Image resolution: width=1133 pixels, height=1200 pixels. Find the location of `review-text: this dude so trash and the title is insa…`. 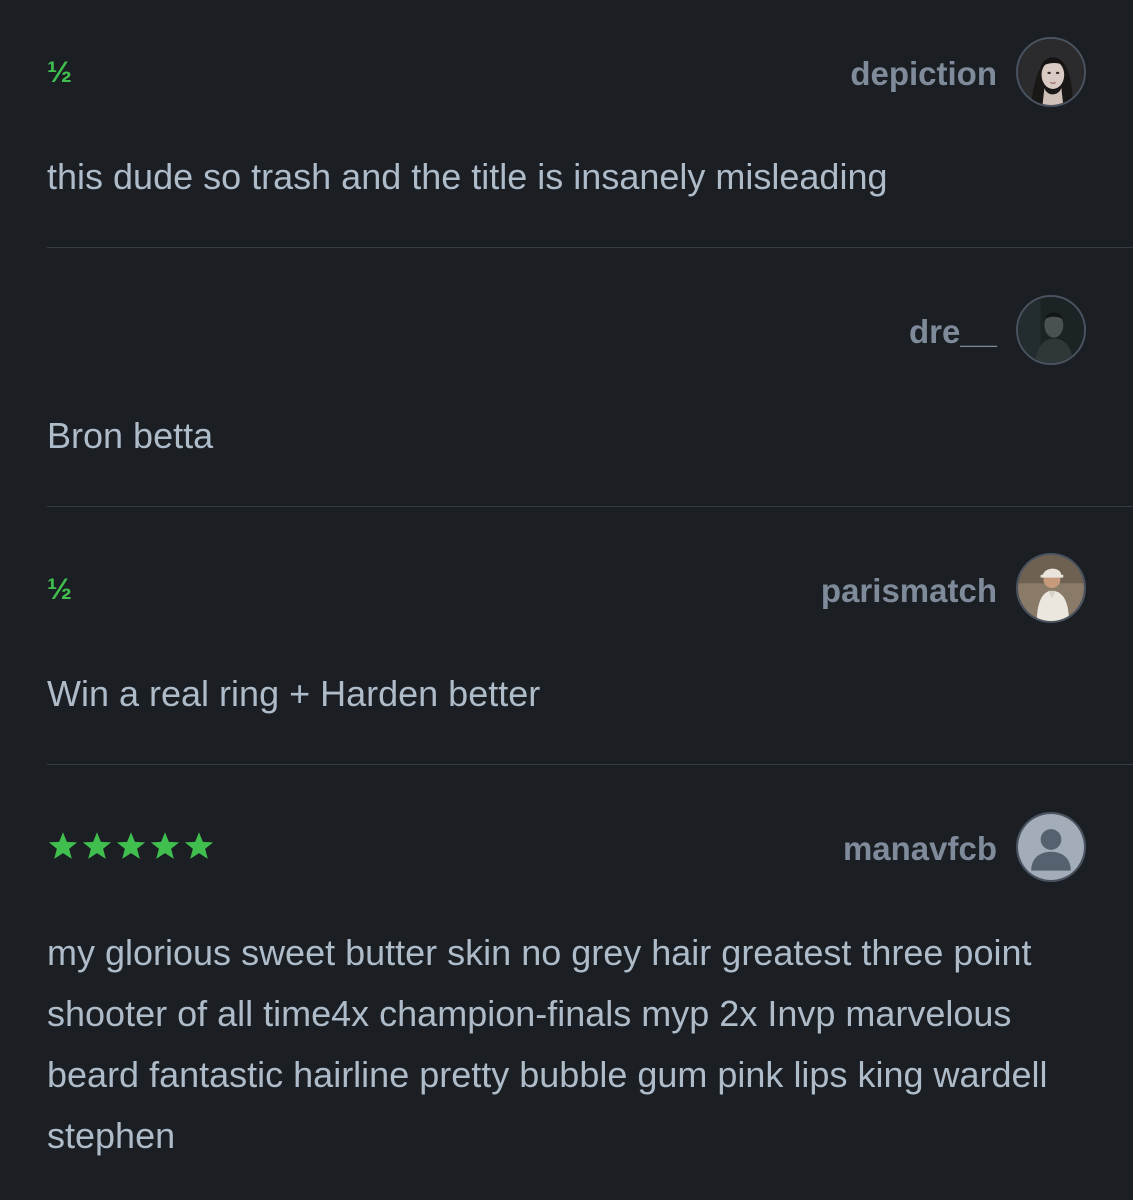

review-text: this dude so trash and the title is insa… is located at coordinates (467, 176).